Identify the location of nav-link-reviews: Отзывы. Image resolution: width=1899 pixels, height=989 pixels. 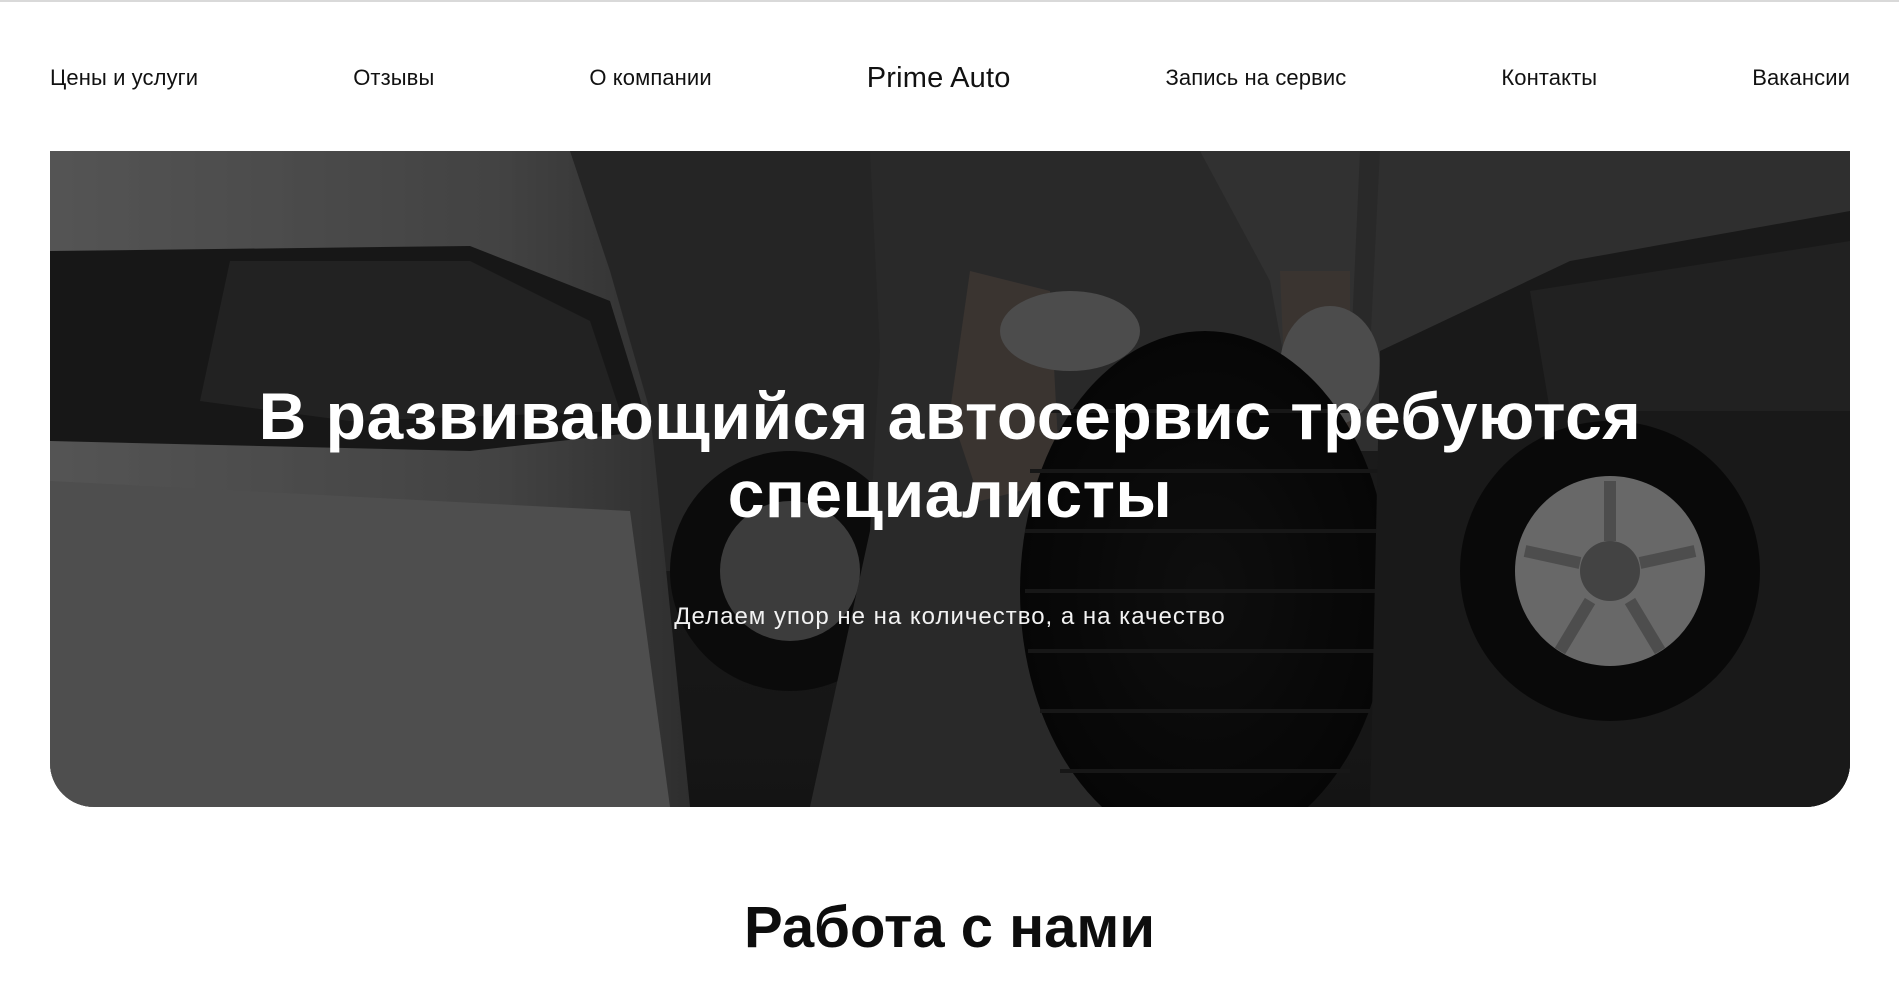
(393, 78).